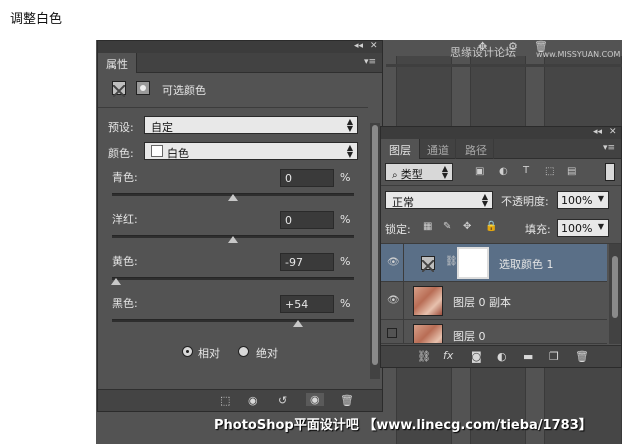 The width and height of the screenshot is (622, 444). Describe the element at coordinates (467, 226) in the screenshot. I see `lock-move-icon: ✥` at that location.